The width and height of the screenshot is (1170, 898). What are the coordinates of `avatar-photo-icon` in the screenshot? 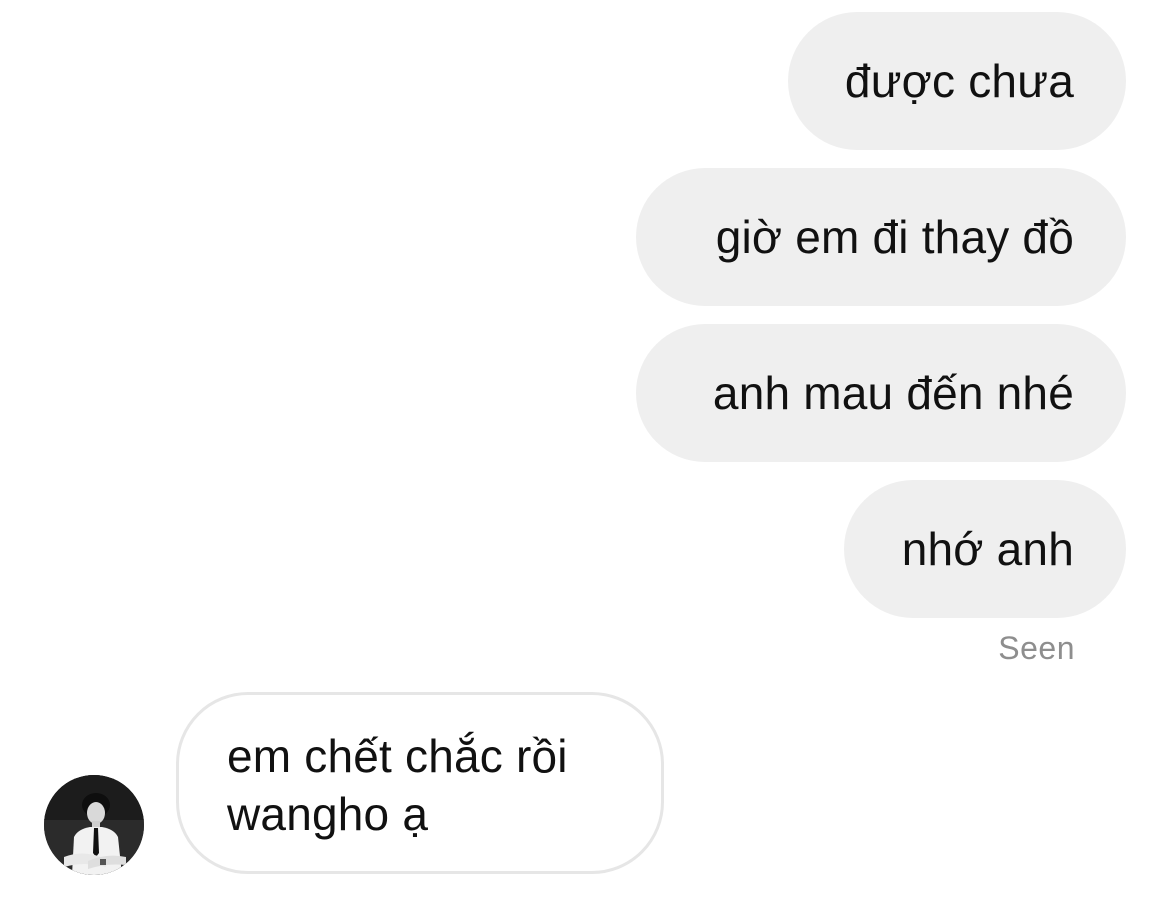 It's located at (94, 825).